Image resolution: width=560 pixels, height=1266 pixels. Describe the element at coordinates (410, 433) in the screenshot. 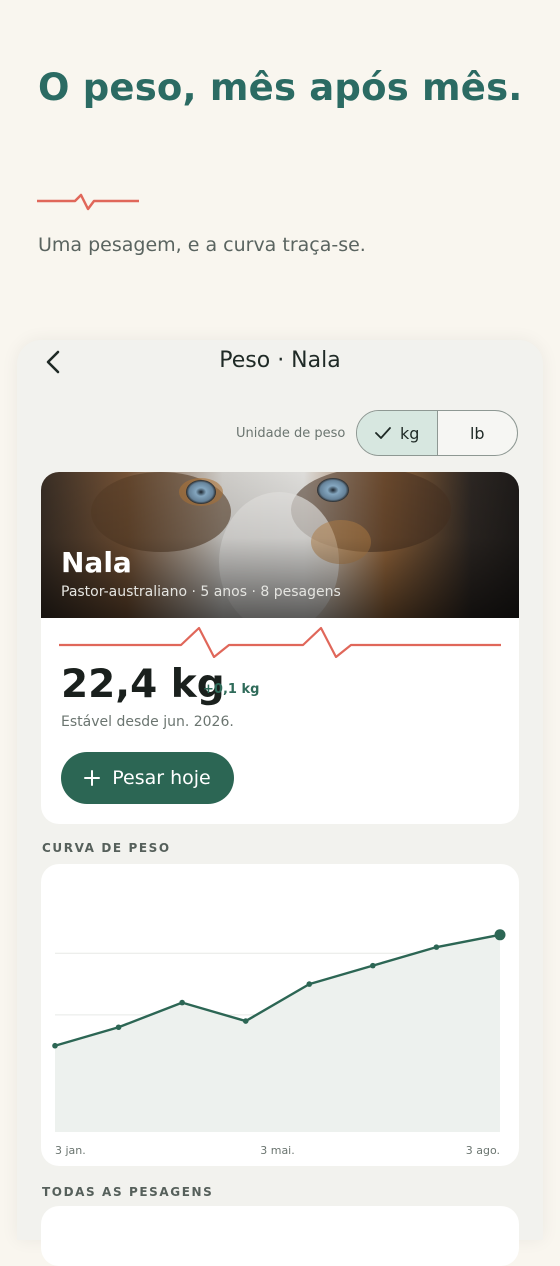

I see `unit-option-kg-label: kg` at that location.